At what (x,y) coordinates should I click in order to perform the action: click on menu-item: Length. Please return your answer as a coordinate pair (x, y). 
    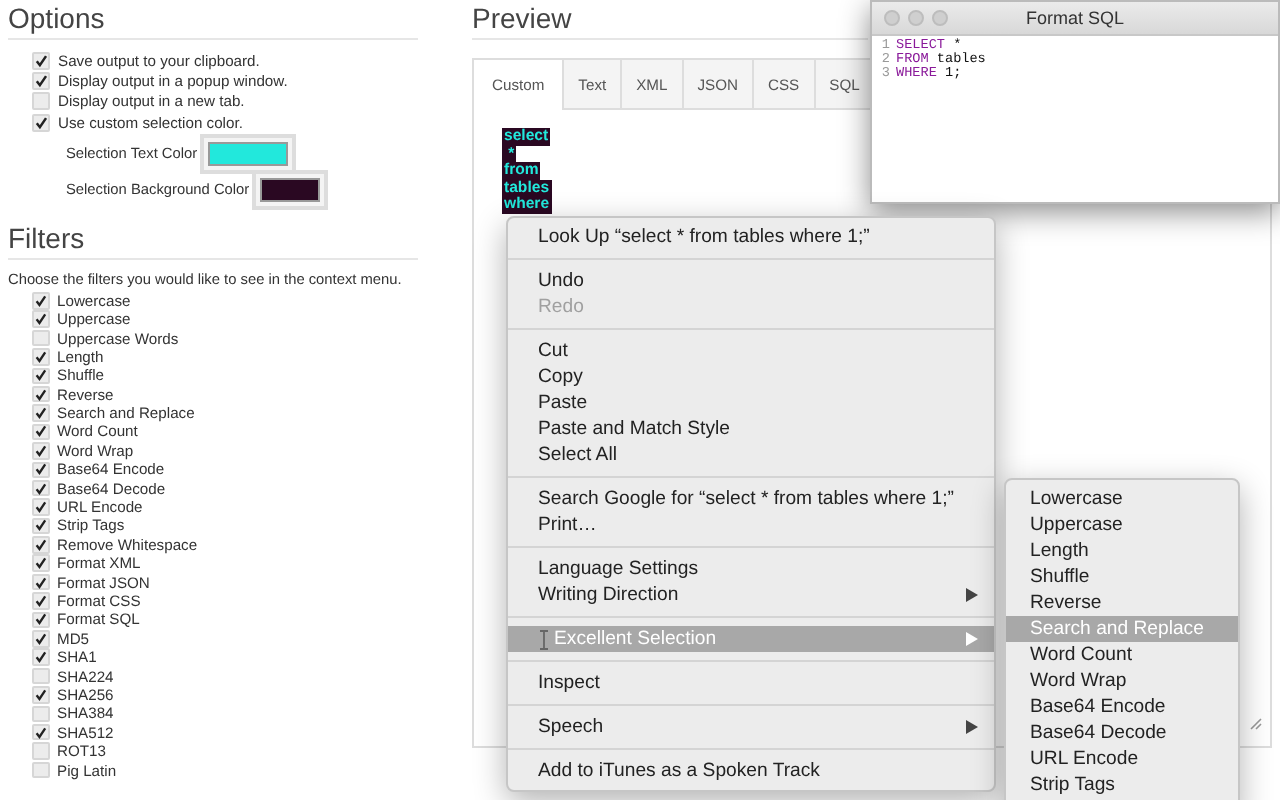
    Looking at the image, I should click on (1122, 551).